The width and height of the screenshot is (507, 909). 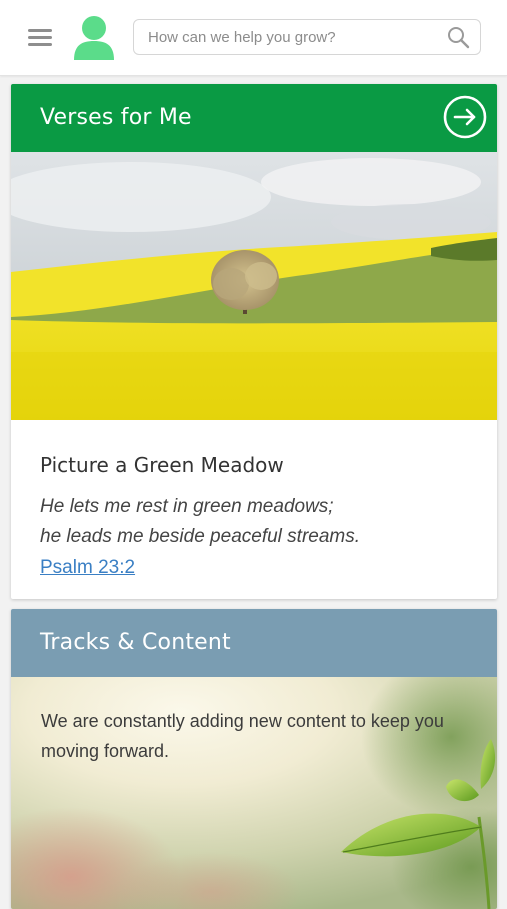 I want to click on verses-card-header: Verses for Me, so click(x=254, y=118).